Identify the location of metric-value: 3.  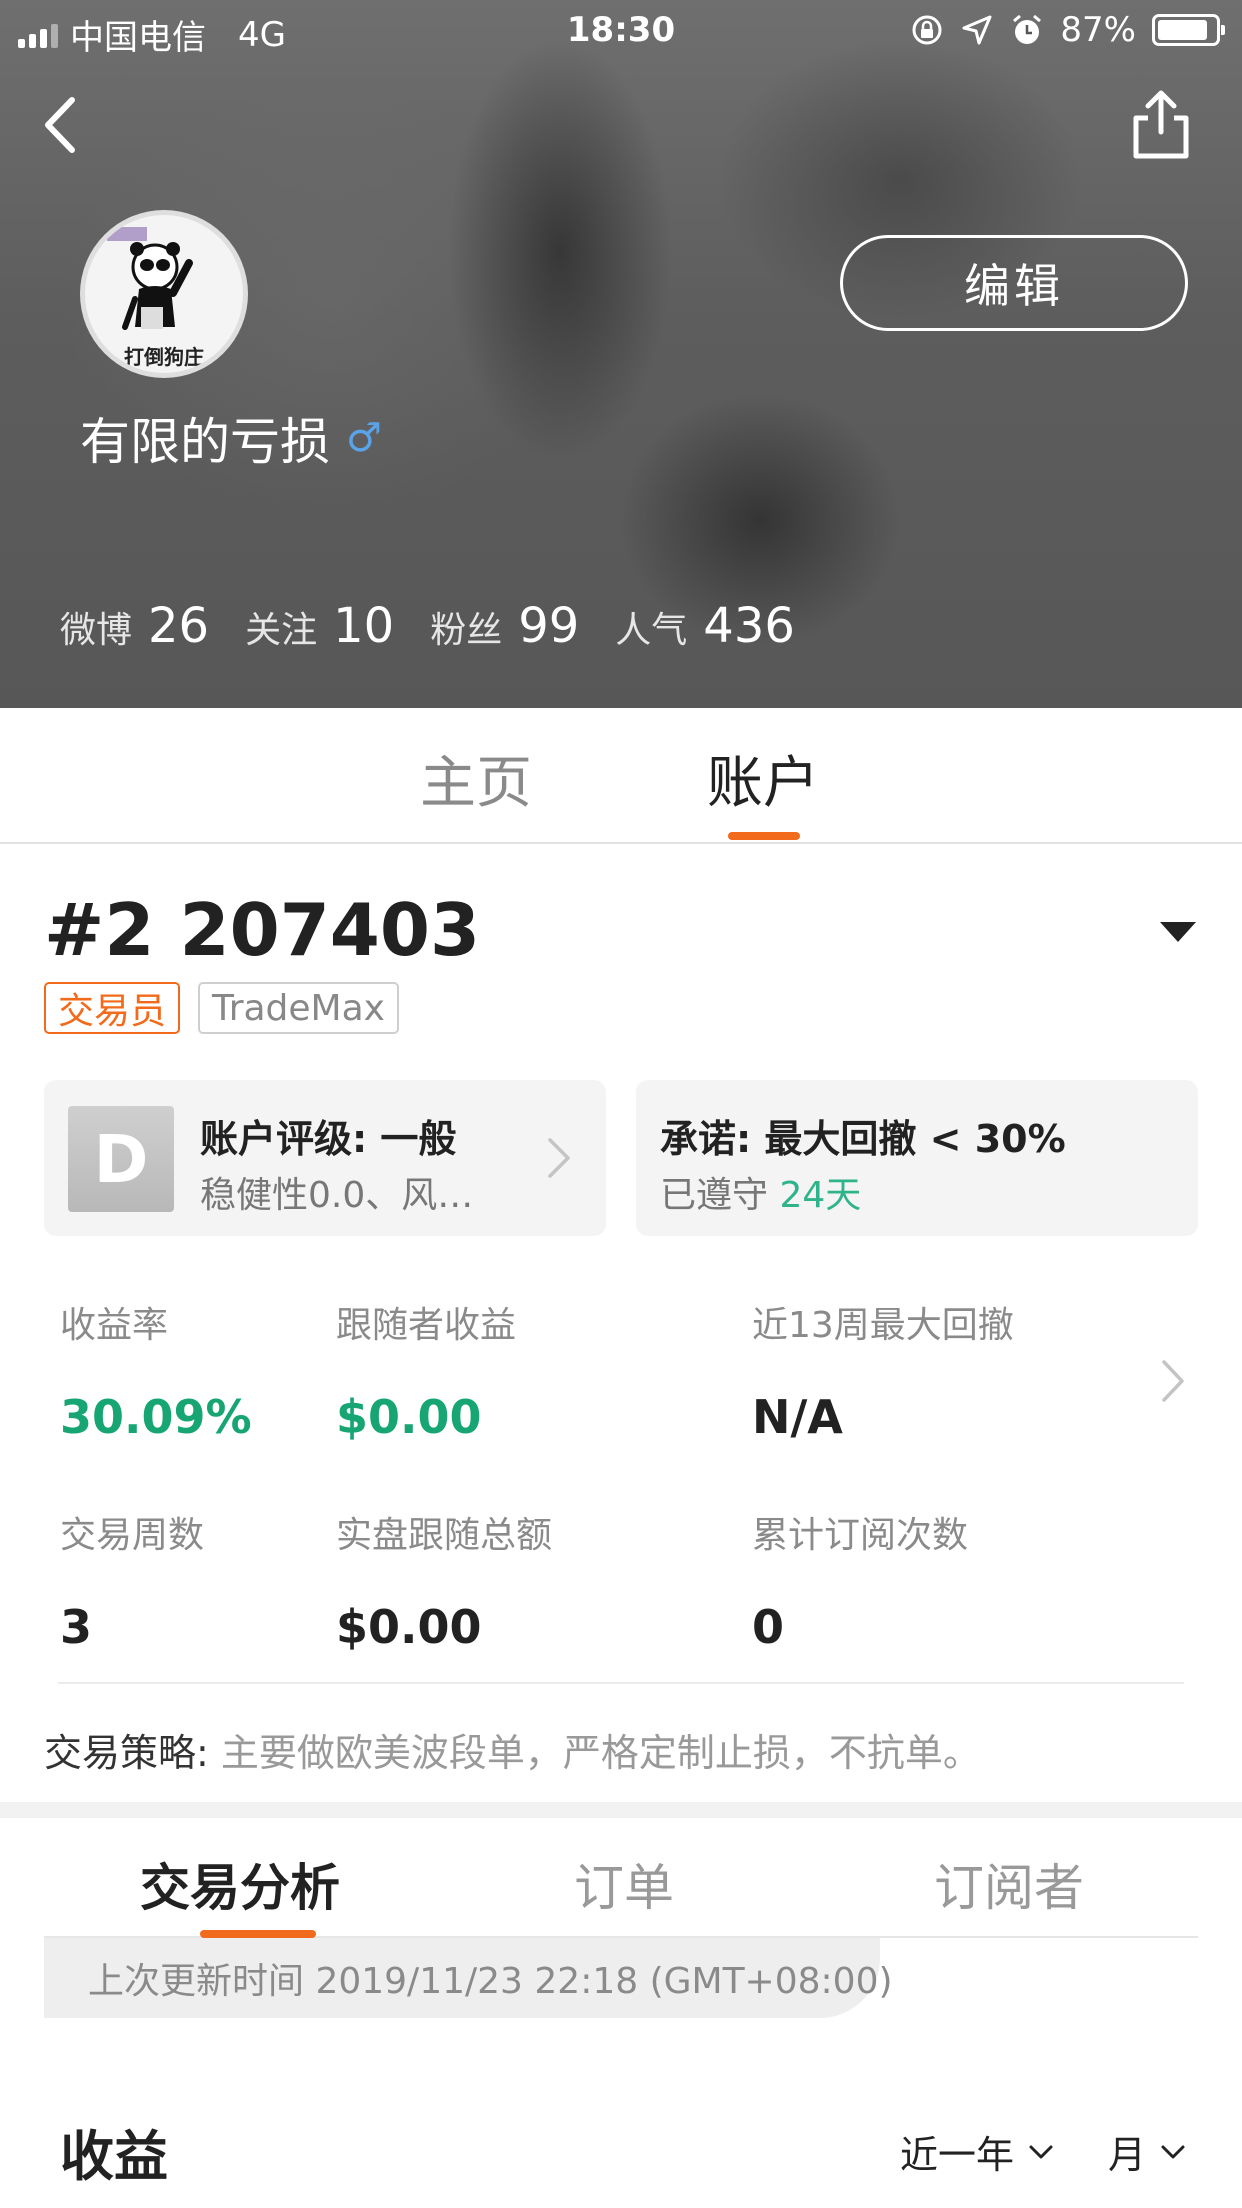
(76, 1627).